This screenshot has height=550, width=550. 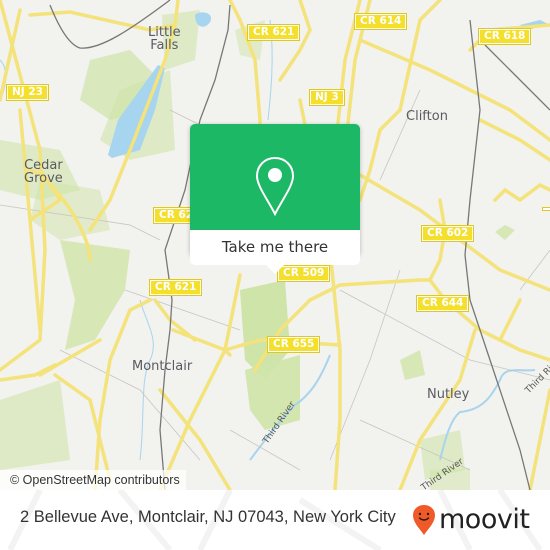 What do you see at coordinates (303, 273) in the screenshot?
I see `road-shield-cr-509: CR 509` at bounding box center [303, 273].